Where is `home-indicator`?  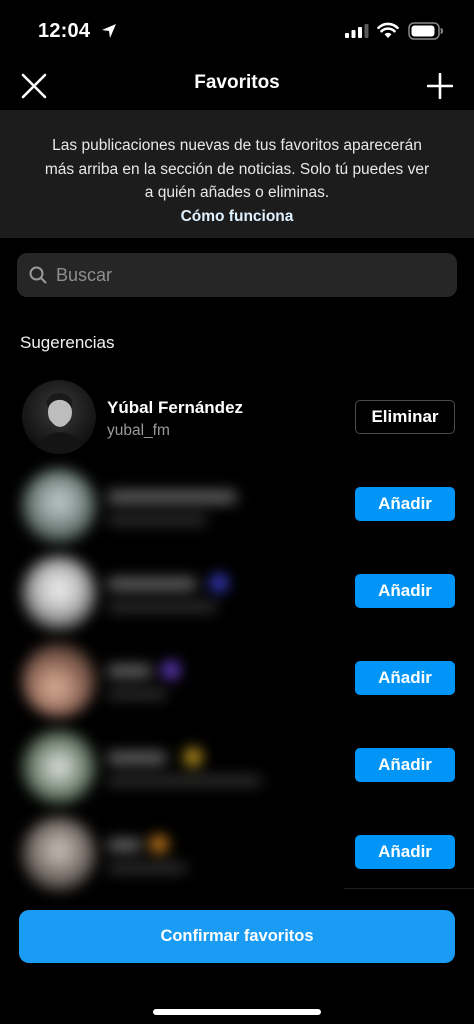
home-indicator is located at coordinates (237, 1012).